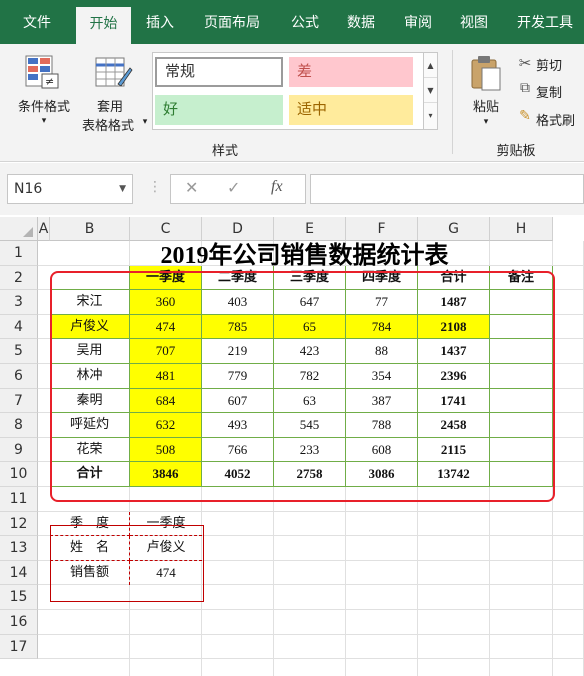 This screenshot has width=584, height=676. I want to click on row-header: 10, so click(19, 474).